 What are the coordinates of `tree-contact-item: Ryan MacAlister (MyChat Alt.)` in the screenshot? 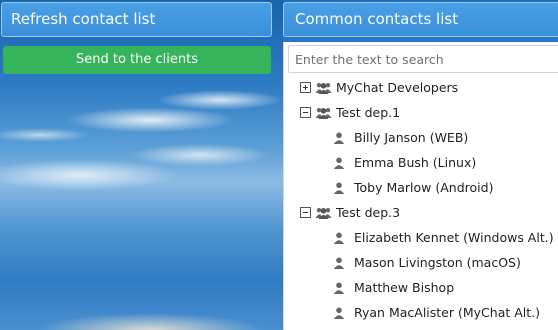 It's located at (436, 312).